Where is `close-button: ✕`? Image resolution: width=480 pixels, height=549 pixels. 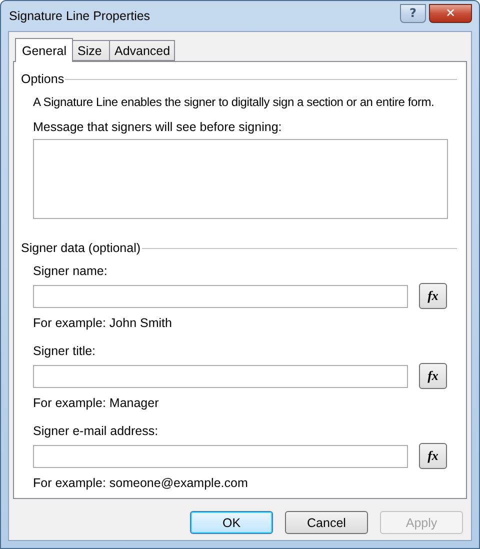
close-button: ✕ is located at coordinates (450, 13).